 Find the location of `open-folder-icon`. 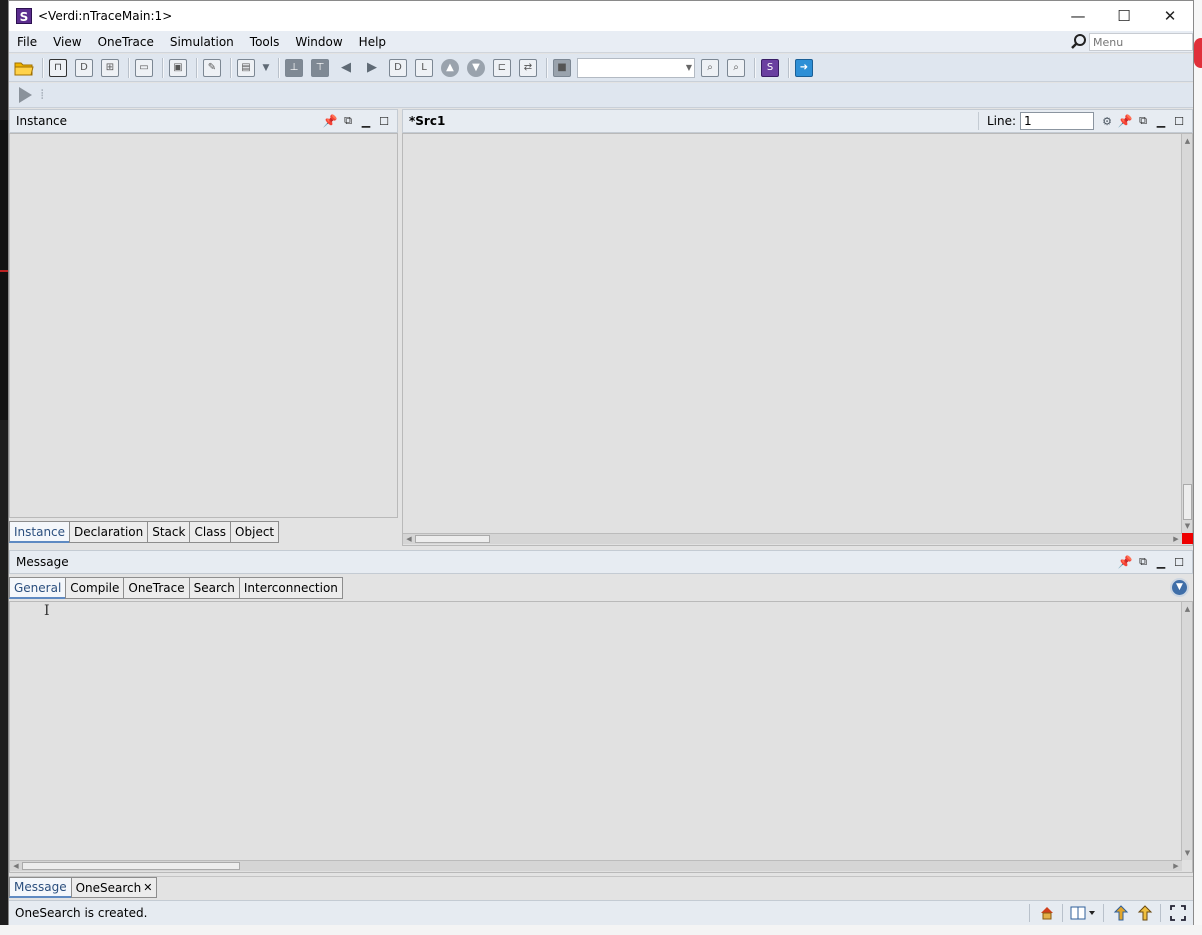

open-folder-icon is located at coordinates (24, 68).